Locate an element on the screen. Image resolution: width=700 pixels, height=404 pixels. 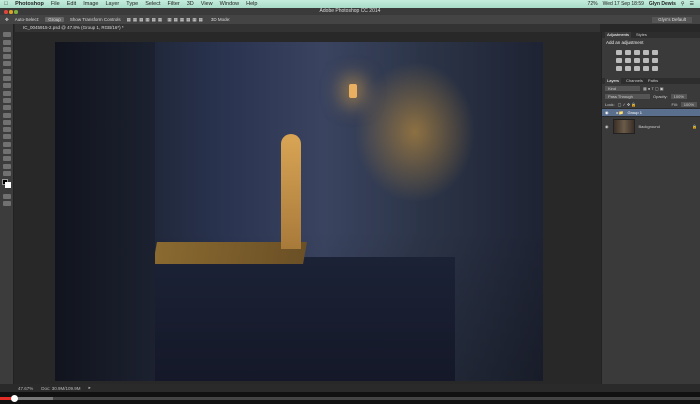
blend-mode-dropdown: Pass Through is located at coordinates (627, 96).